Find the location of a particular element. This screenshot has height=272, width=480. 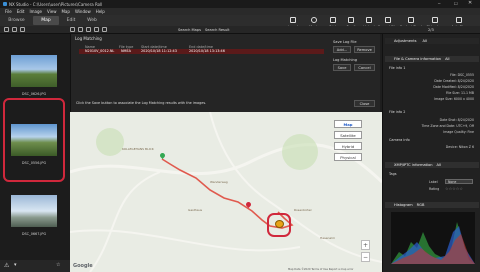

thumbnail-item: DSC_0626.JPG is located at coordinates (34, 74).